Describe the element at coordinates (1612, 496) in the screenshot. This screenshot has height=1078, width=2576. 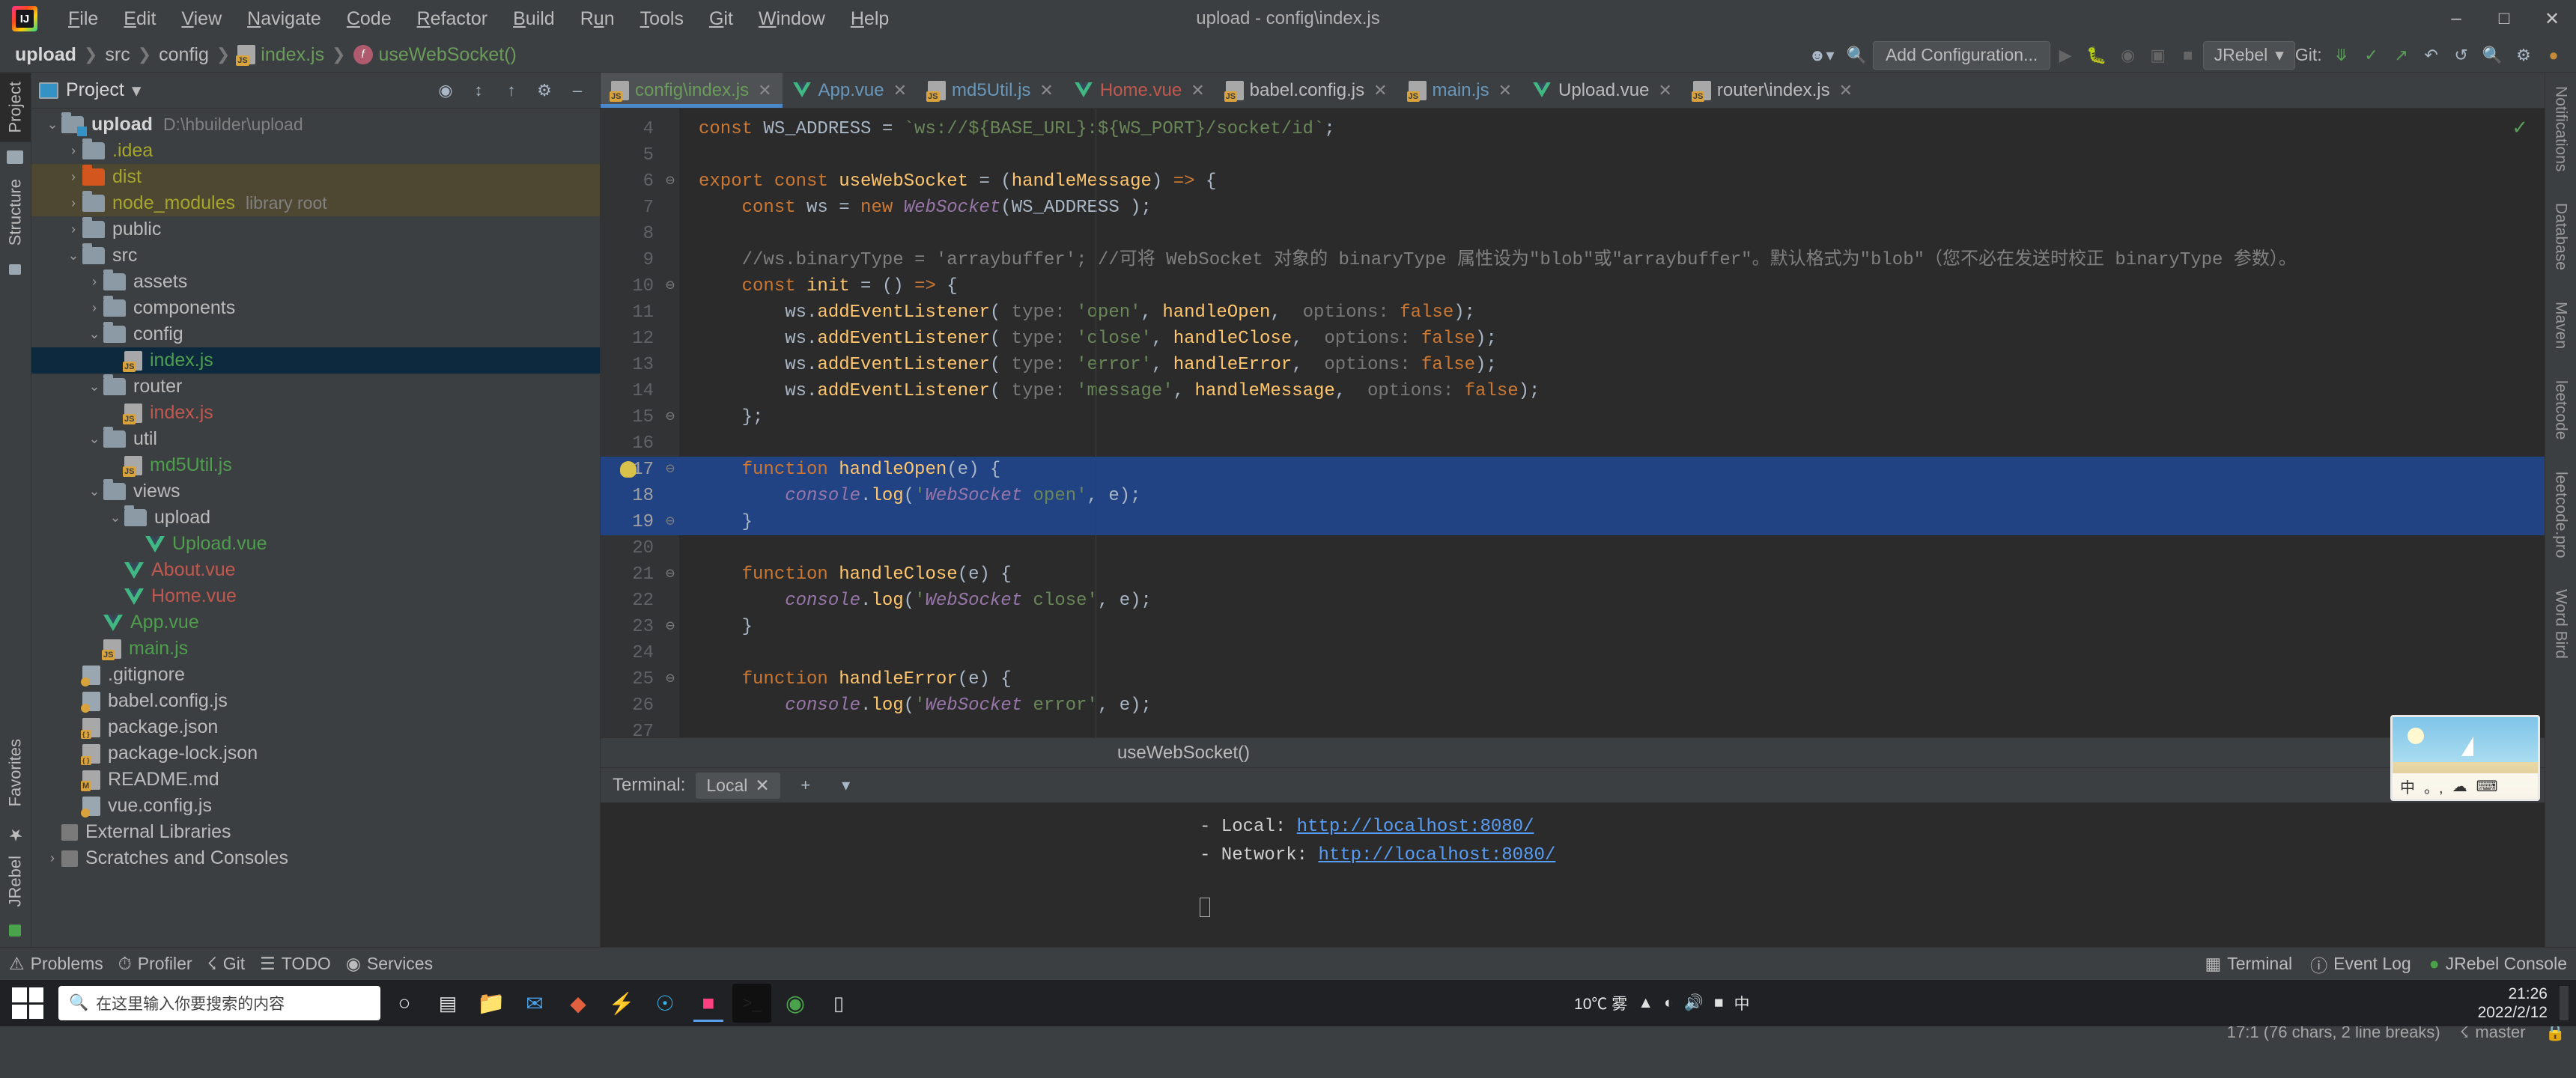
I see `code-line: console.log('WebSocket open', e);` at that location.